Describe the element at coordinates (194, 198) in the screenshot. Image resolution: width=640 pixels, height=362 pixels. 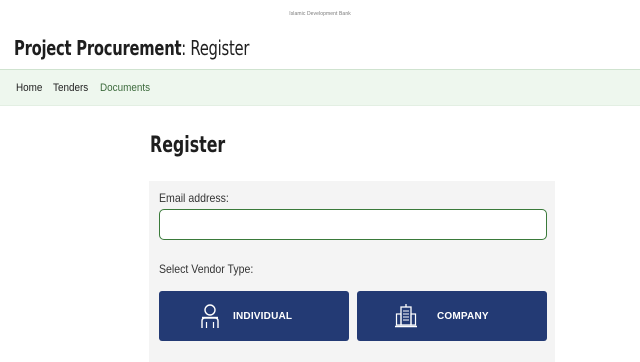
I see `email-label: Email address:` at that location.